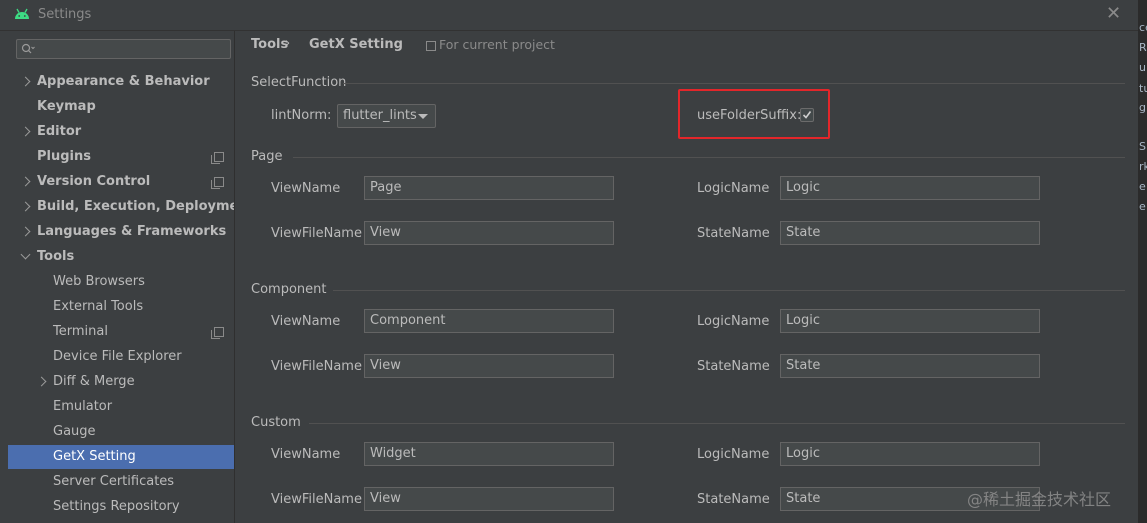  Describe the element at coordinates (74, 431) in the screenshot. I see `sidebar-item-label: Gauge` at that location.